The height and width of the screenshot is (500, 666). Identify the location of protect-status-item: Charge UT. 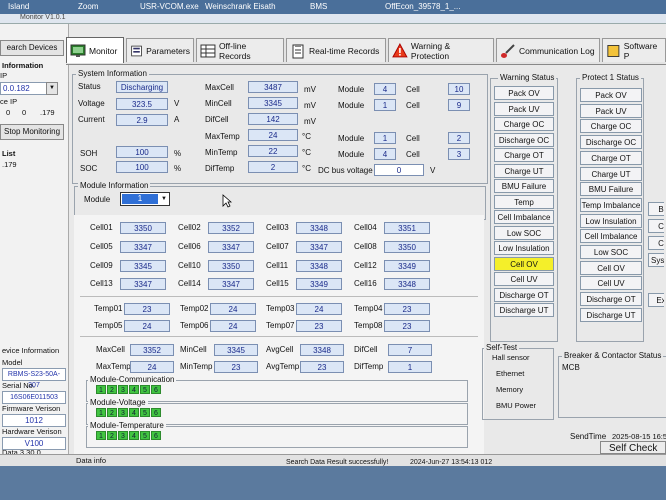
(611, 173).